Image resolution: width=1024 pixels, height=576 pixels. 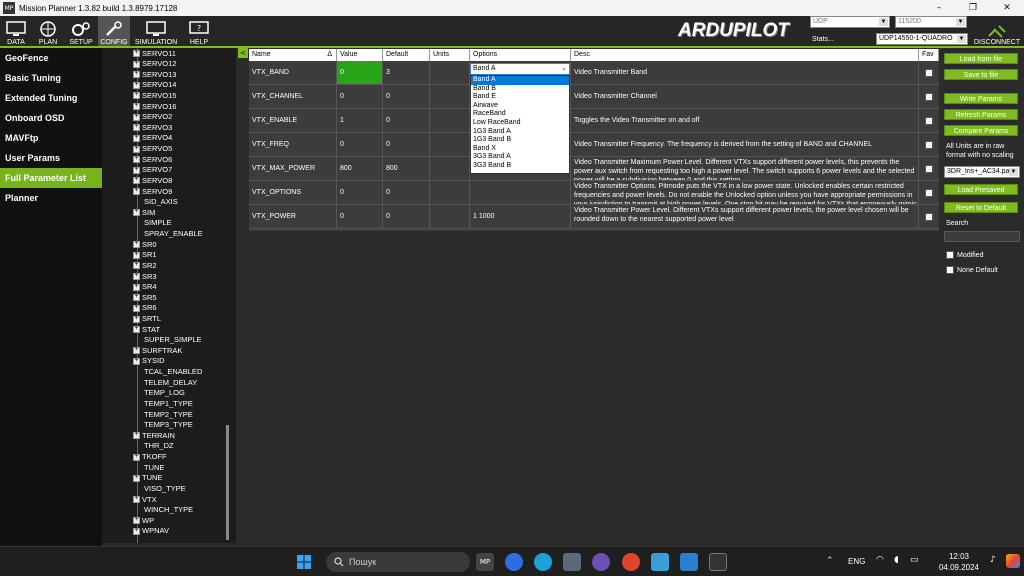 What do you see at coordinates (973, 8) in the screenshot?
I see `maximize-button: ❐` at bounding box center [973, 8].